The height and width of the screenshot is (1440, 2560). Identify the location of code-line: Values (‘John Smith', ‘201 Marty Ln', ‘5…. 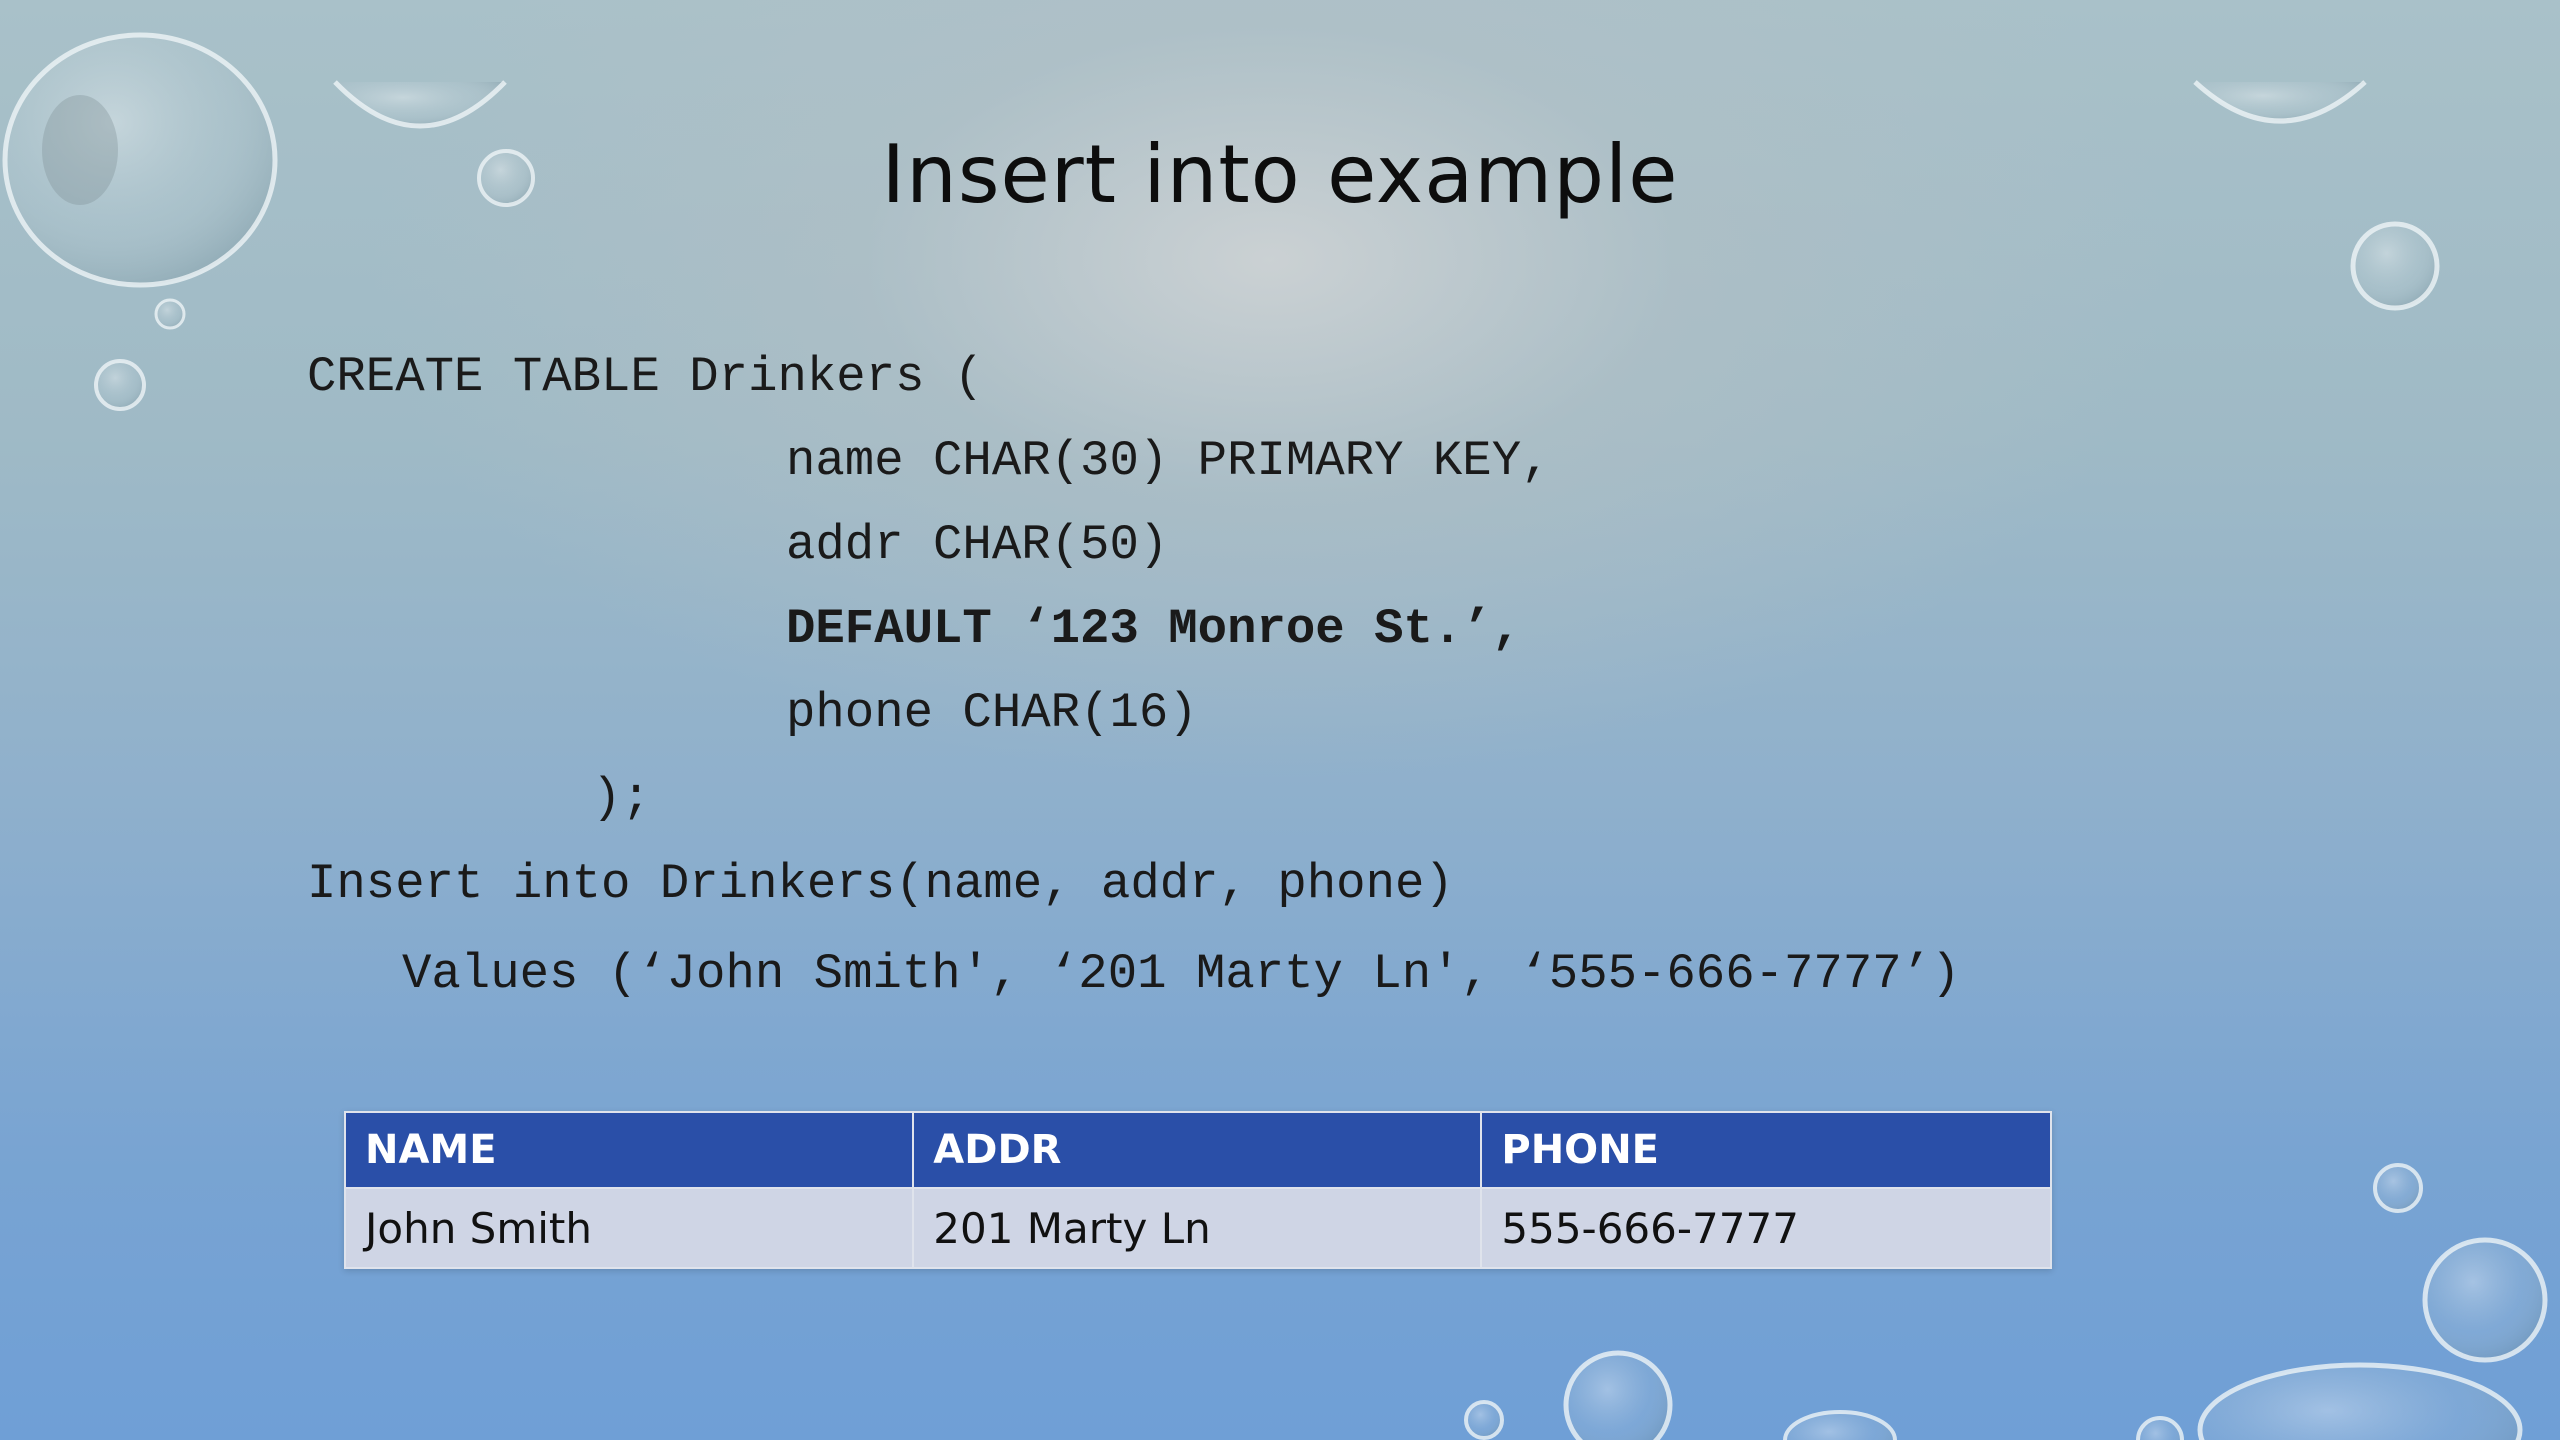
(1181, 974).